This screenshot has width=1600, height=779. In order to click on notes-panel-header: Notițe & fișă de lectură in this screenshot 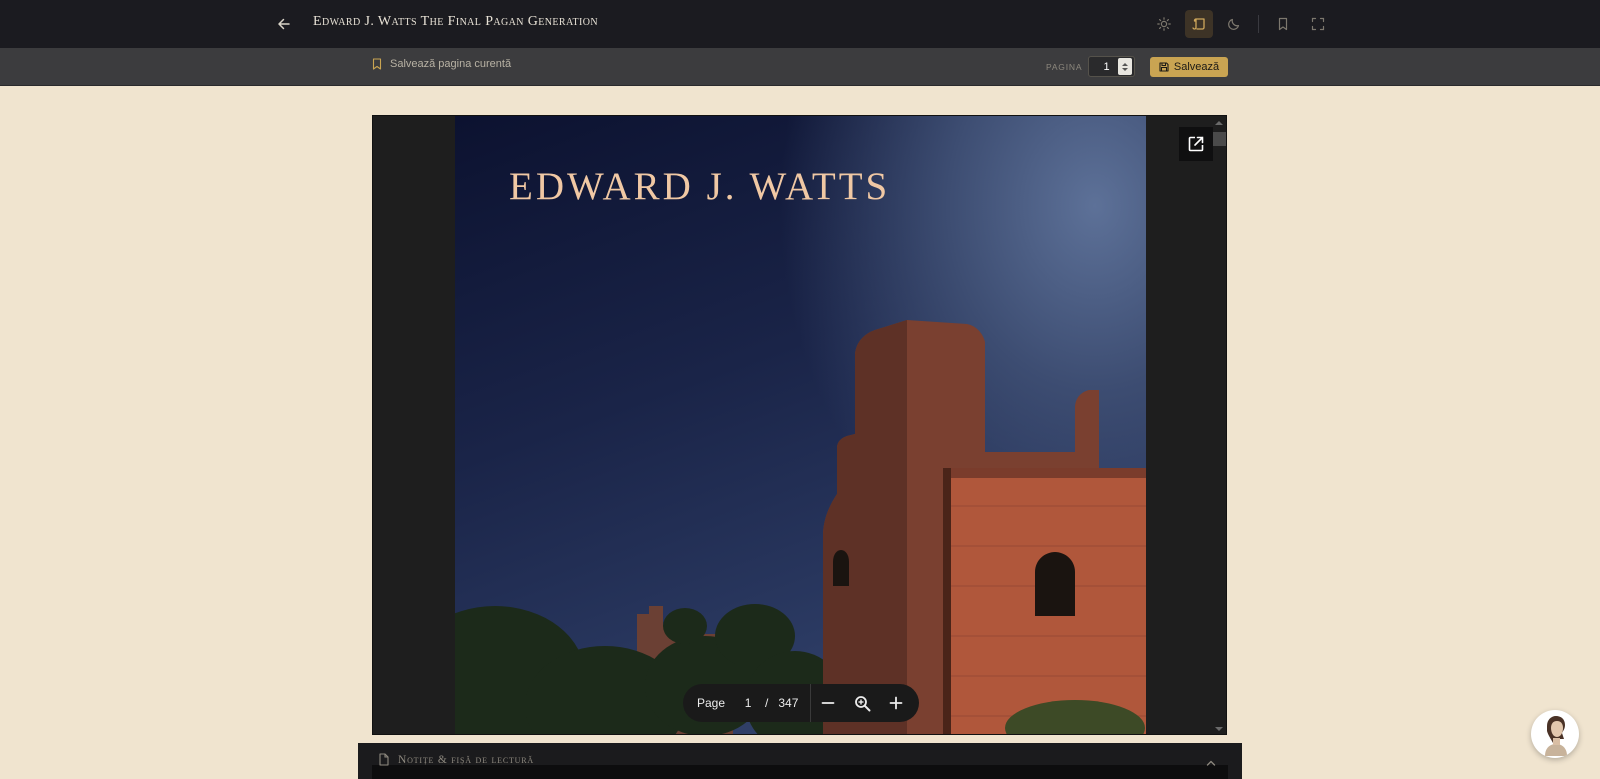, I will do `click(456, 759)`.